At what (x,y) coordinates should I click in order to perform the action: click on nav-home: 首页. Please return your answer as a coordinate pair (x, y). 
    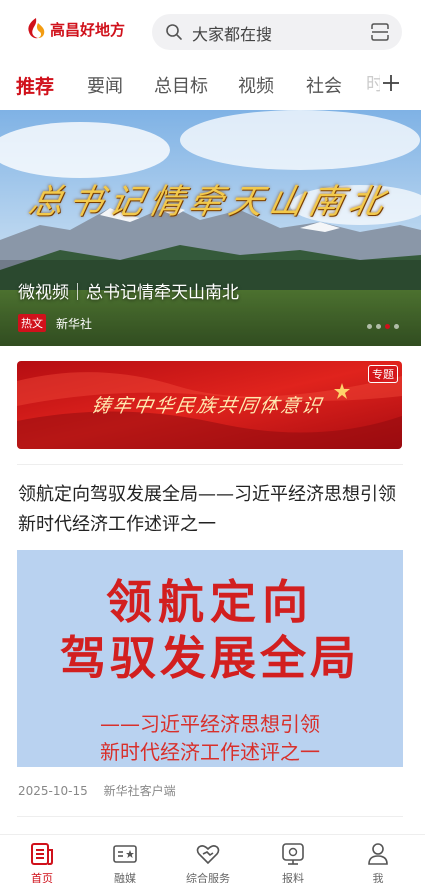
    Looking at the image, I should click on (42, 862).